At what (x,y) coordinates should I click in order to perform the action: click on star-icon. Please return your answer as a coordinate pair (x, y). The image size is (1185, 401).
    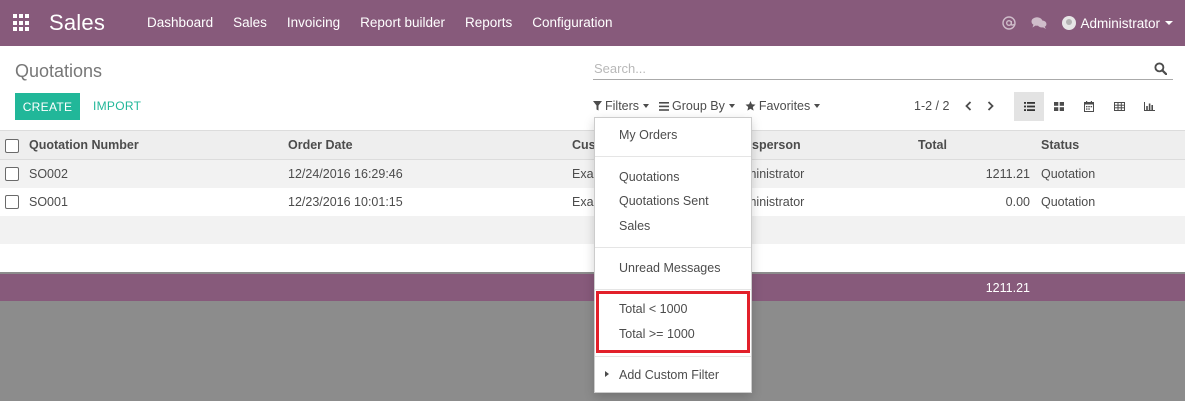
    Looking at the image, I should click on (750, 106).